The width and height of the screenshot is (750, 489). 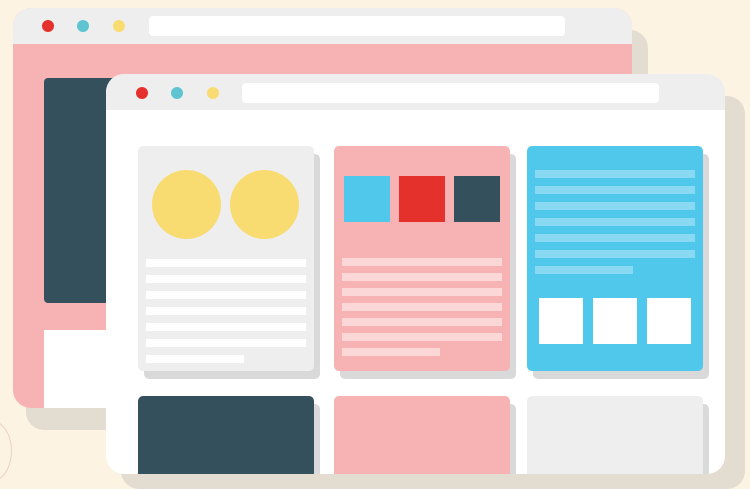 What do you see at coordinates (6, 451) in the screenshot?
I see `decorative-curve` at bounding box center [6, 451].